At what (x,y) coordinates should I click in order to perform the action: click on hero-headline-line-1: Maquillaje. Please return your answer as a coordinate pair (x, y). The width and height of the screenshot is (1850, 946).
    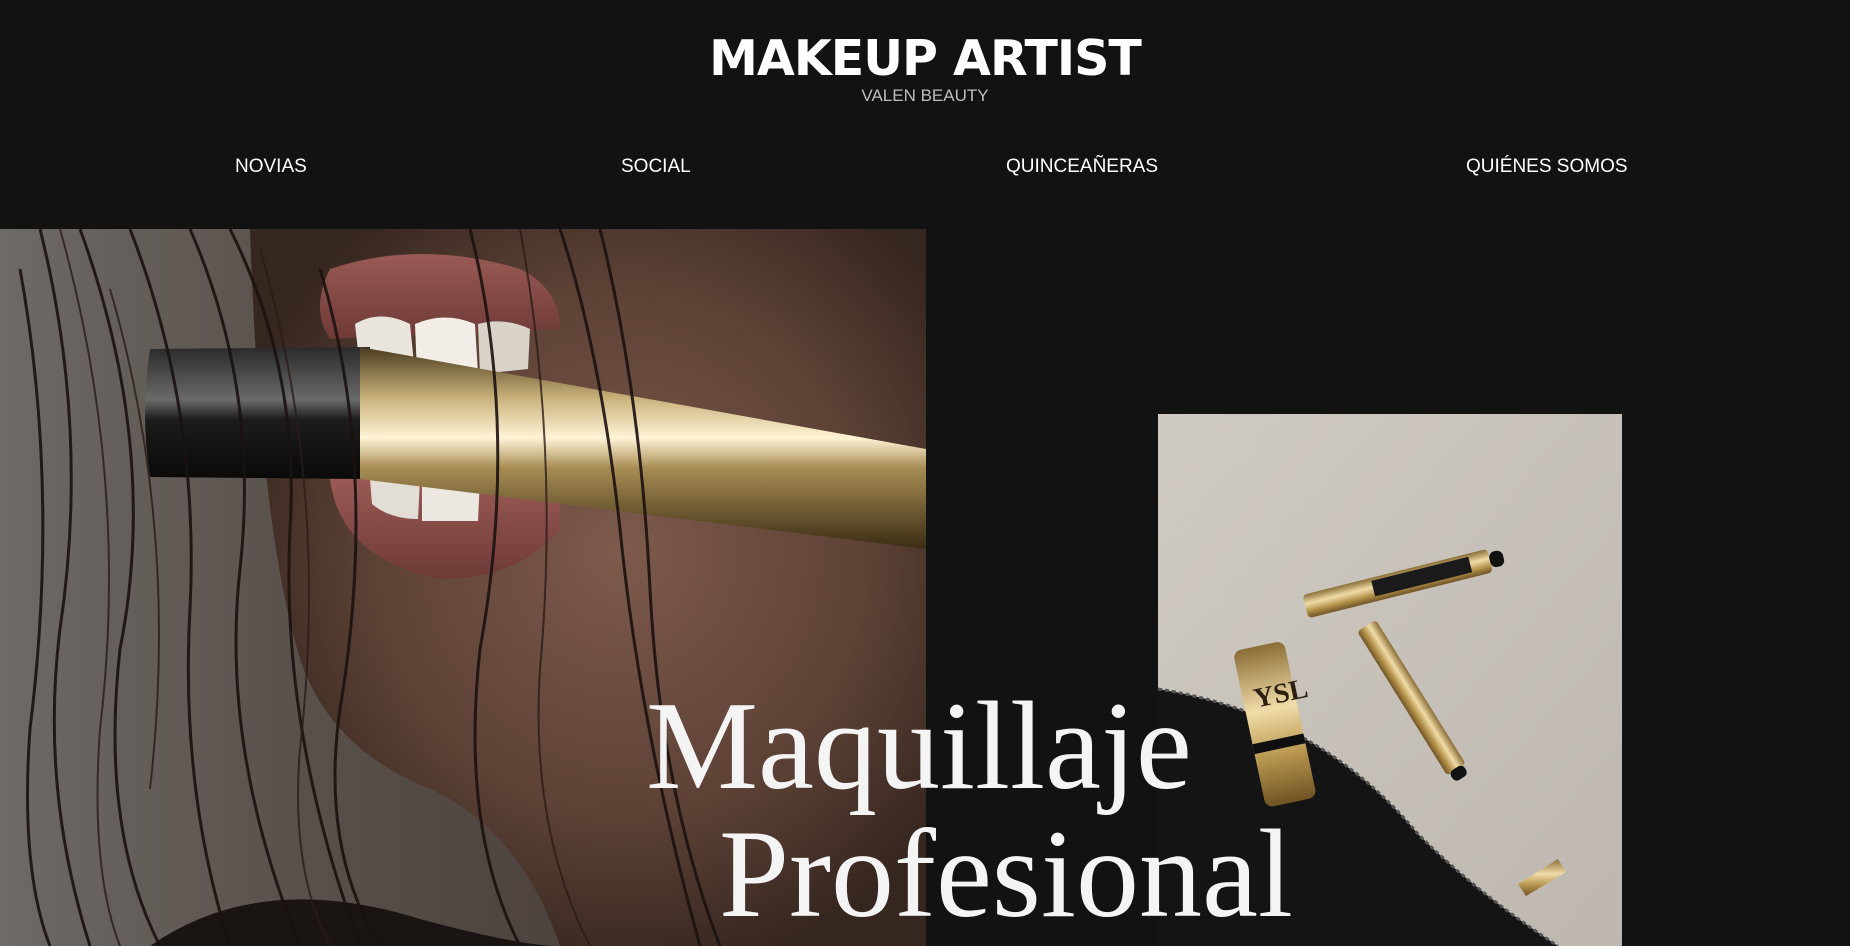
    Looking at the image, I should click on (919, 746).